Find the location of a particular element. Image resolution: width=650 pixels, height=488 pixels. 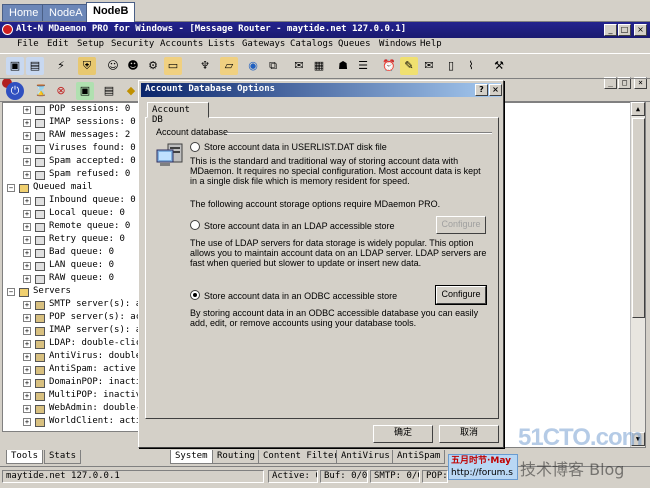

on-off-icon: ⏻ is located at coordinates (15, 91).